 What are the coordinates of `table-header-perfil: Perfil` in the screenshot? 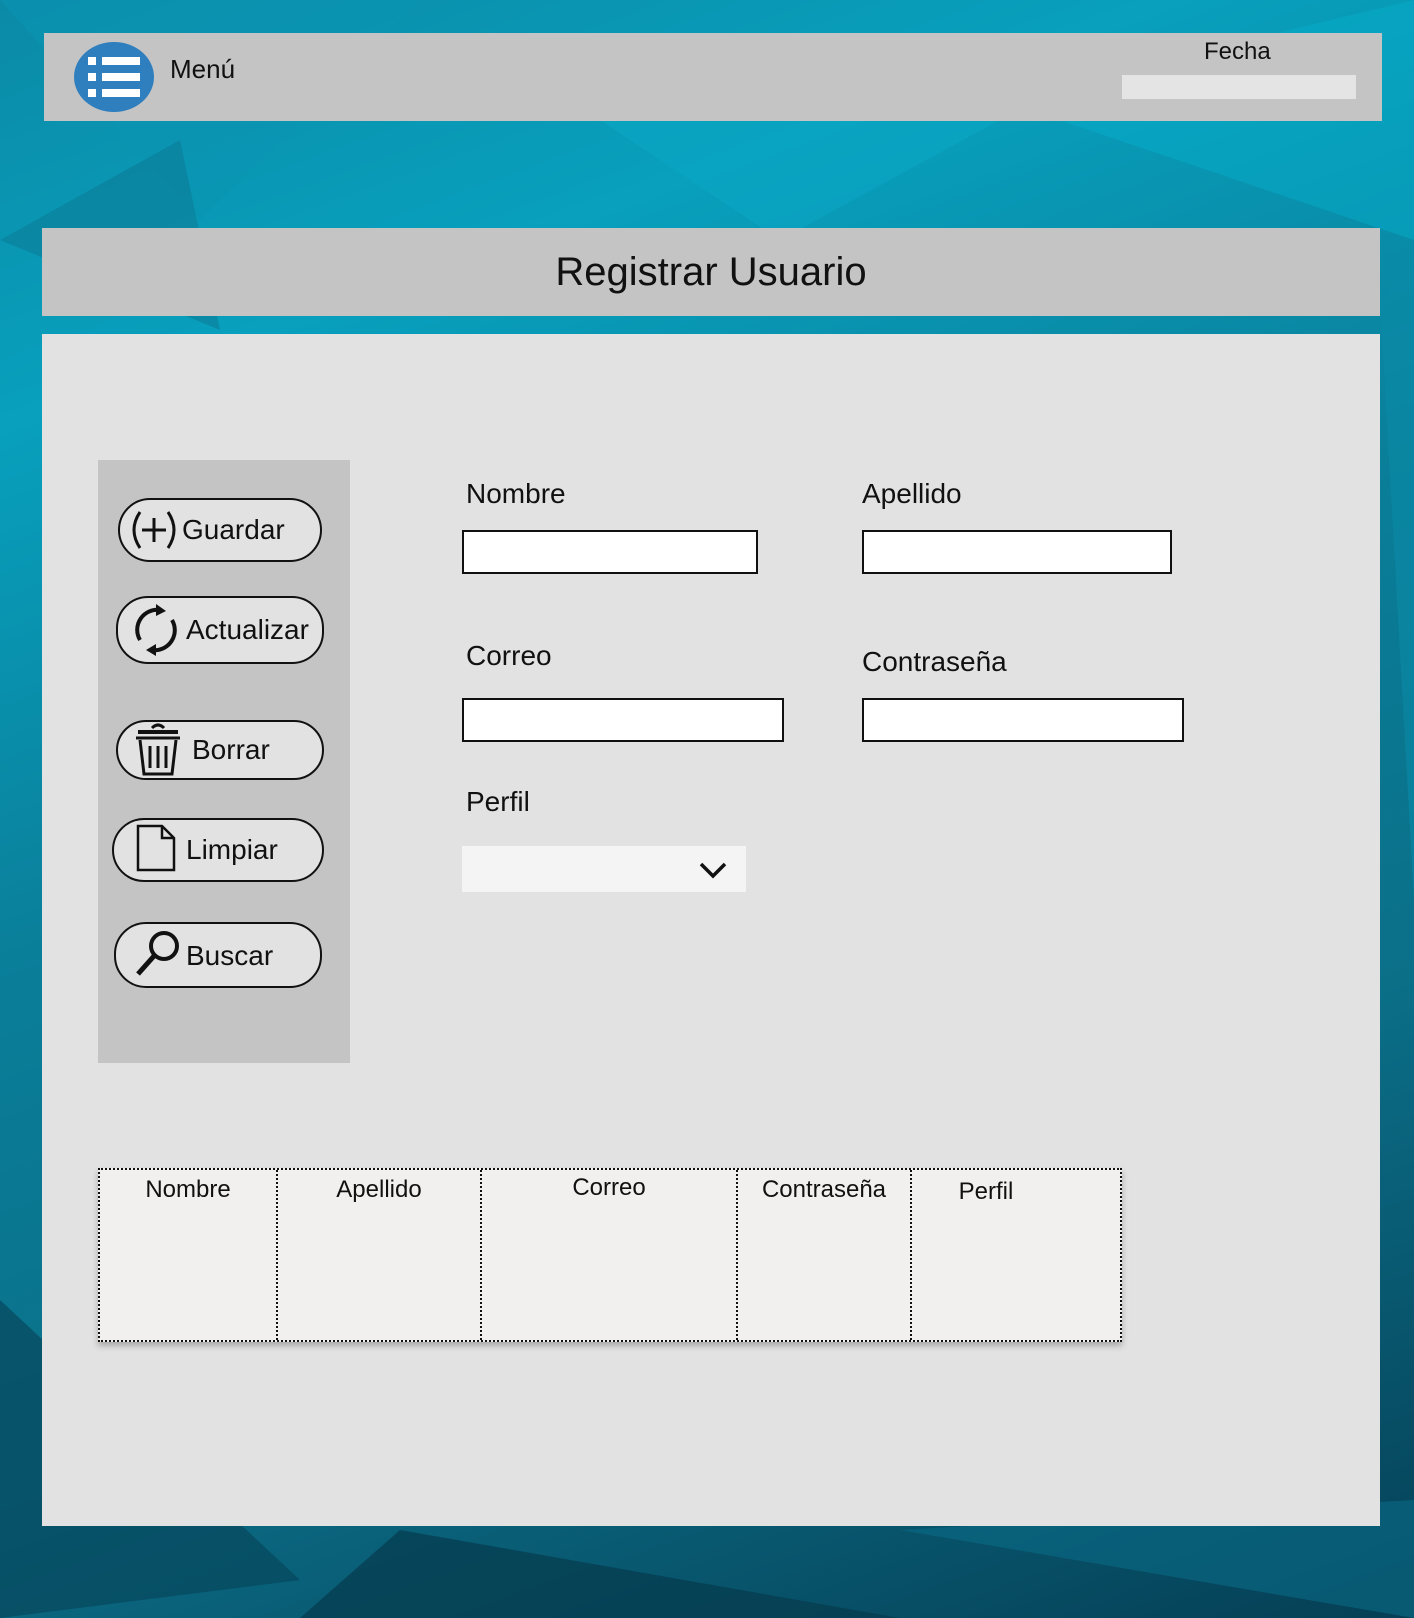 It's located at (1016, 1255).